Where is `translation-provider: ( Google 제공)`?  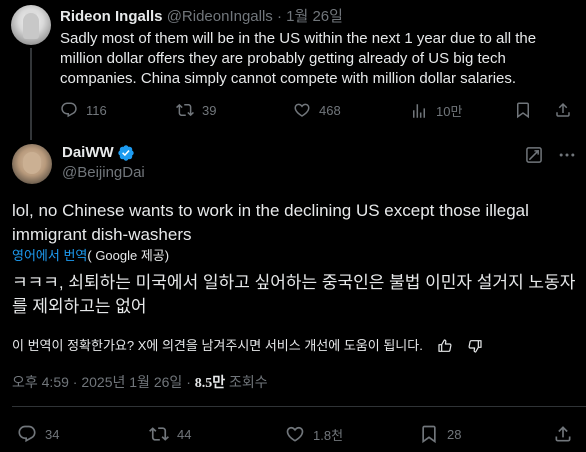
translation-provider: ( Google 제공) is located at coordinates (128, 255).